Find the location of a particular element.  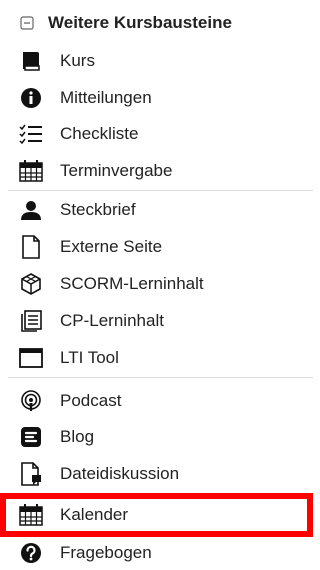

question-icon is located at coordinates (31, 553).